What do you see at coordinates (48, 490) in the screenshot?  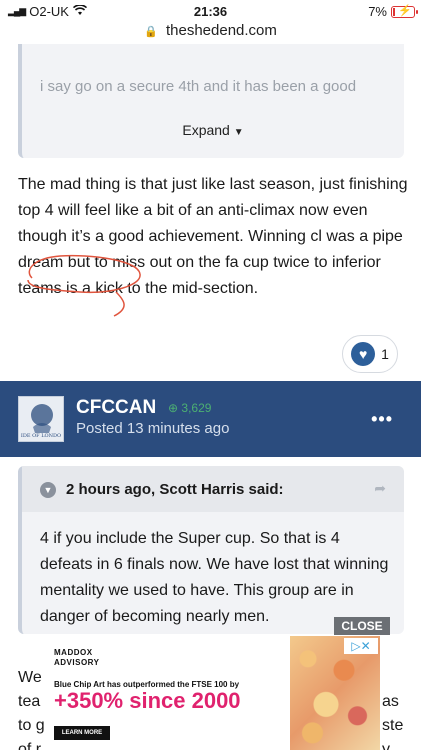 I see `chevron-down-icon: ▼` at bounding box center [48, 490].